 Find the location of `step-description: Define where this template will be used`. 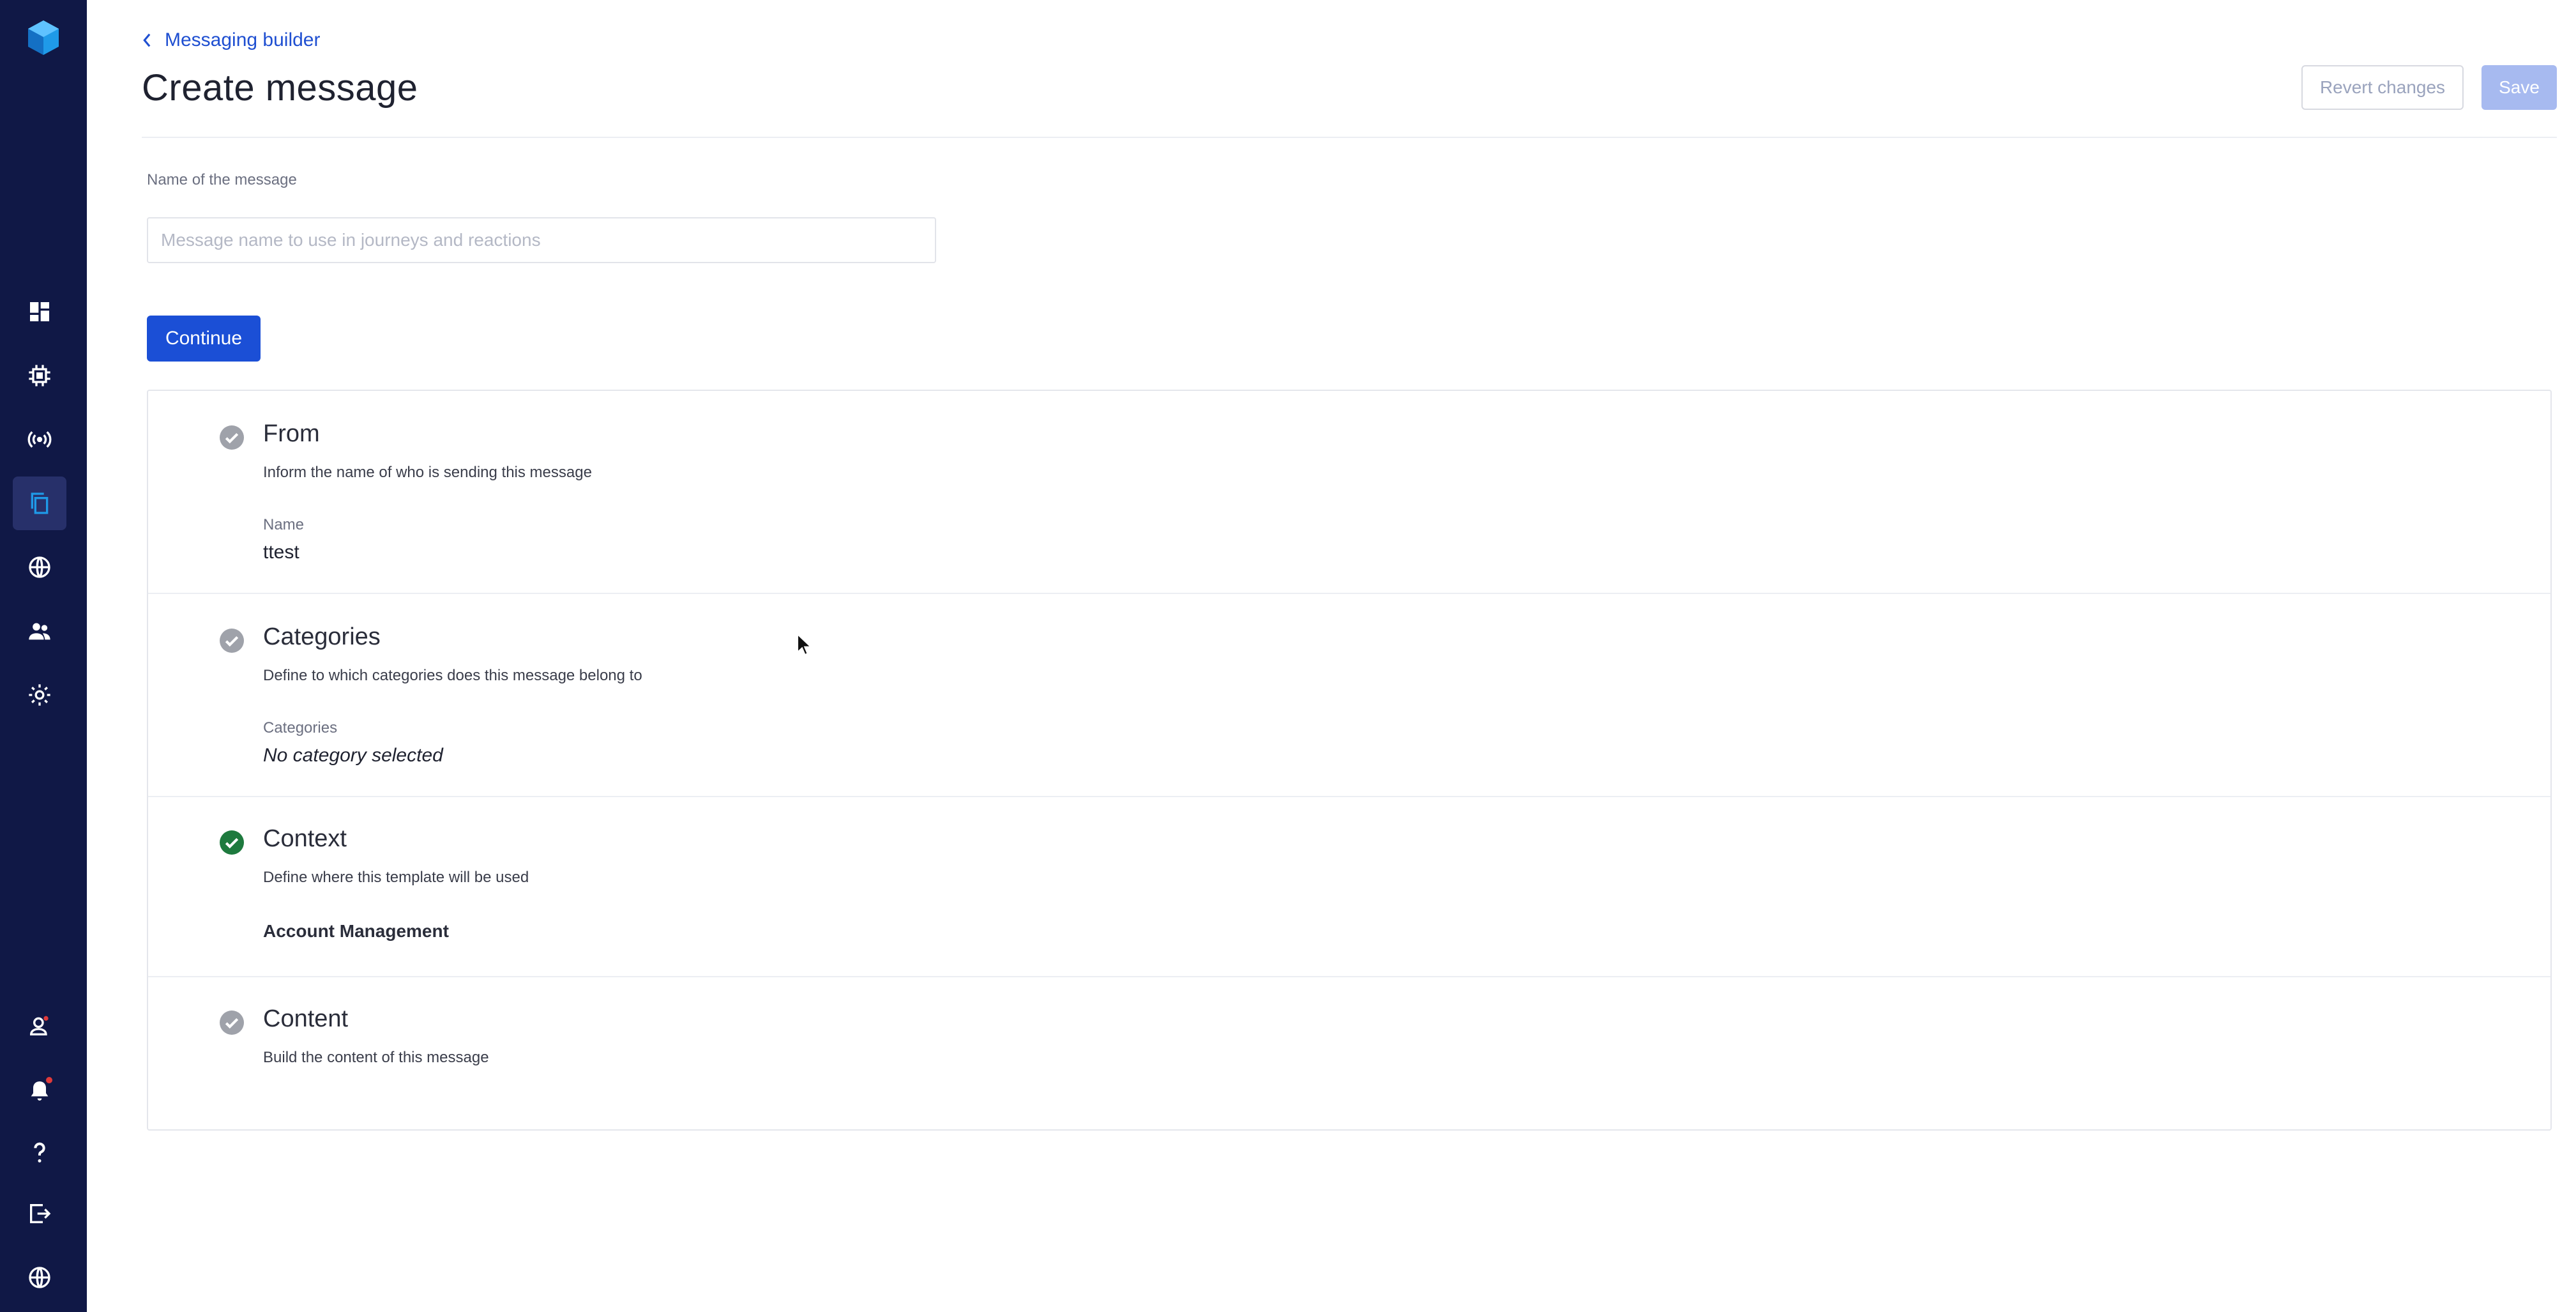

step-description: Define where this template will be used is located at coordinates (396, 877).